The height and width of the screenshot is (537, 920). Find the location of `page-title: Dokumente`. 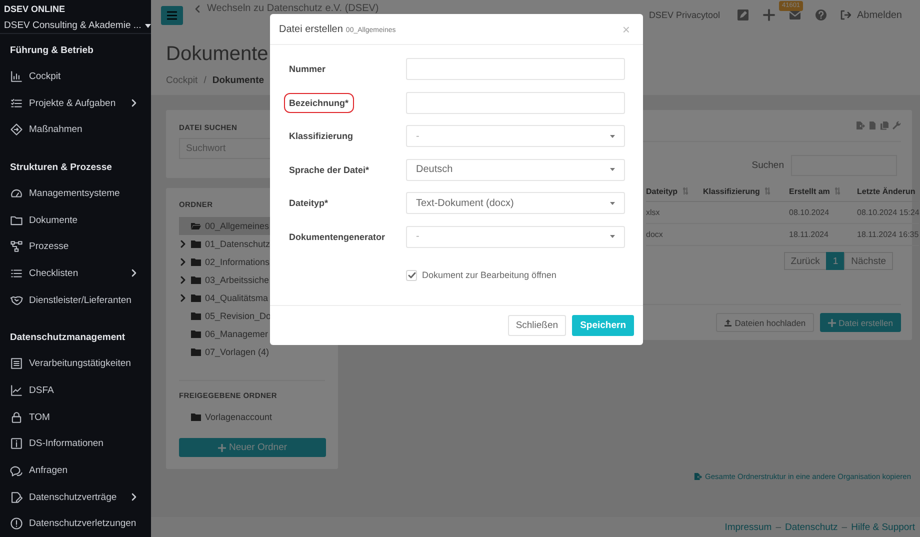

page-title: Dokumente is located at coordinates (217, 54).